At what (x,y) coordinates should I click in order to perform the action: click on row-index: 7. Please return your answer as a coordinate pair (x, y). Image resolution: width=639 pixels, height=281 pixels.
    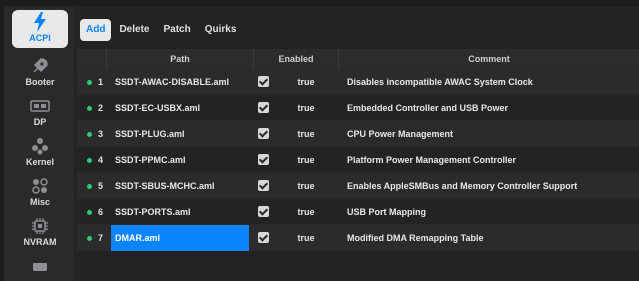
    Looking at the image, I should click on (92, 238).